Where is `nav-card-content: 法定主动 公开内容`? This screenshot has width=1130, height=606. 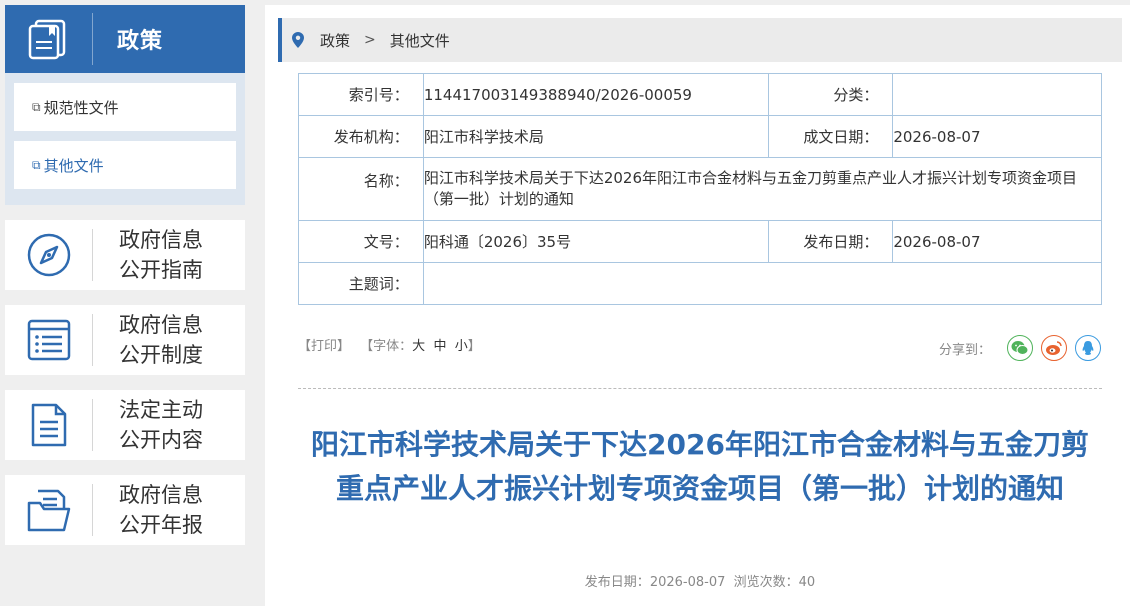
nav-card-content: 法定主动 公开内容 is located at coordinates (125, 425).